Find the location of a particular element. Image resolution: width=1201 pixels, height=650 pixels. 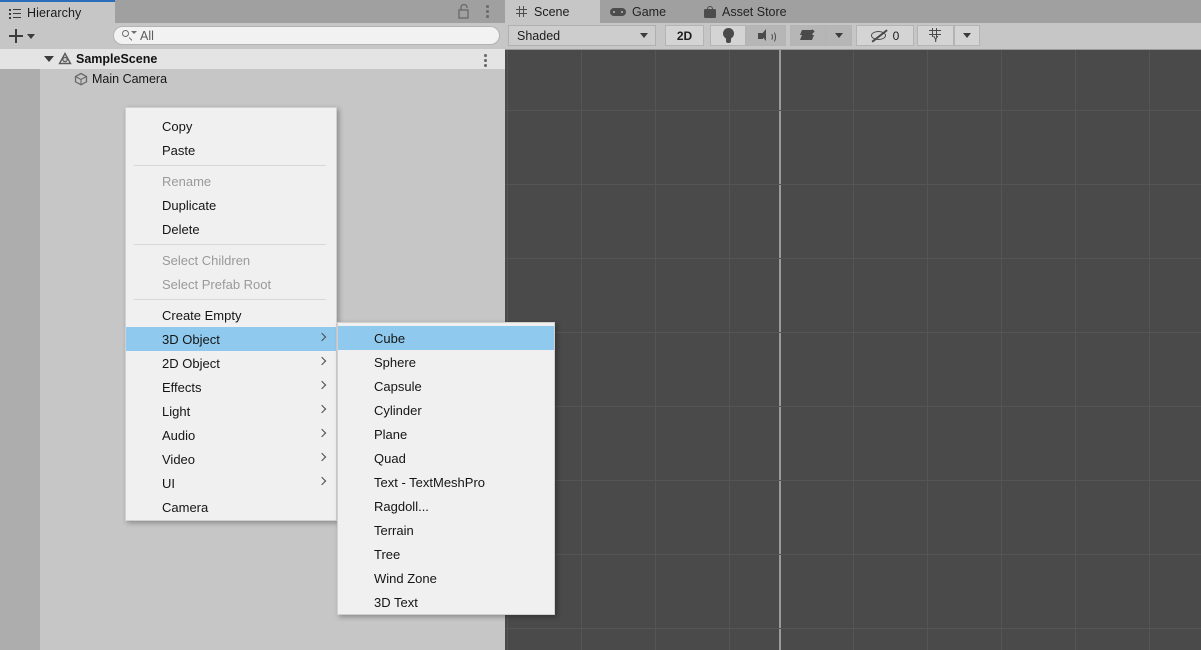

scene-lighting-button is located at coordinates (728, 35).